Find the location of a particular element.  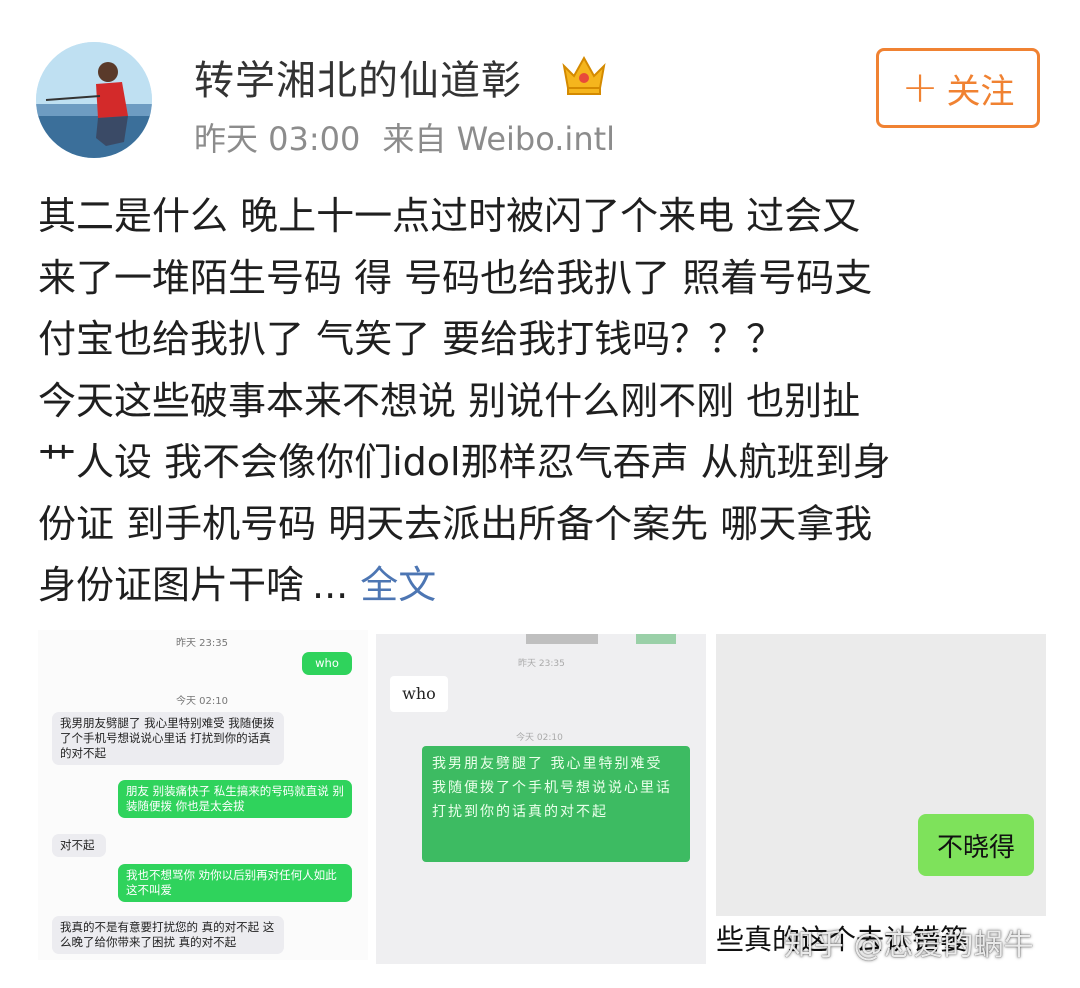

post-line: 其二是什么 晚上十一点过时被闪了个来电 过会又 is located at coordinates (449, 216).